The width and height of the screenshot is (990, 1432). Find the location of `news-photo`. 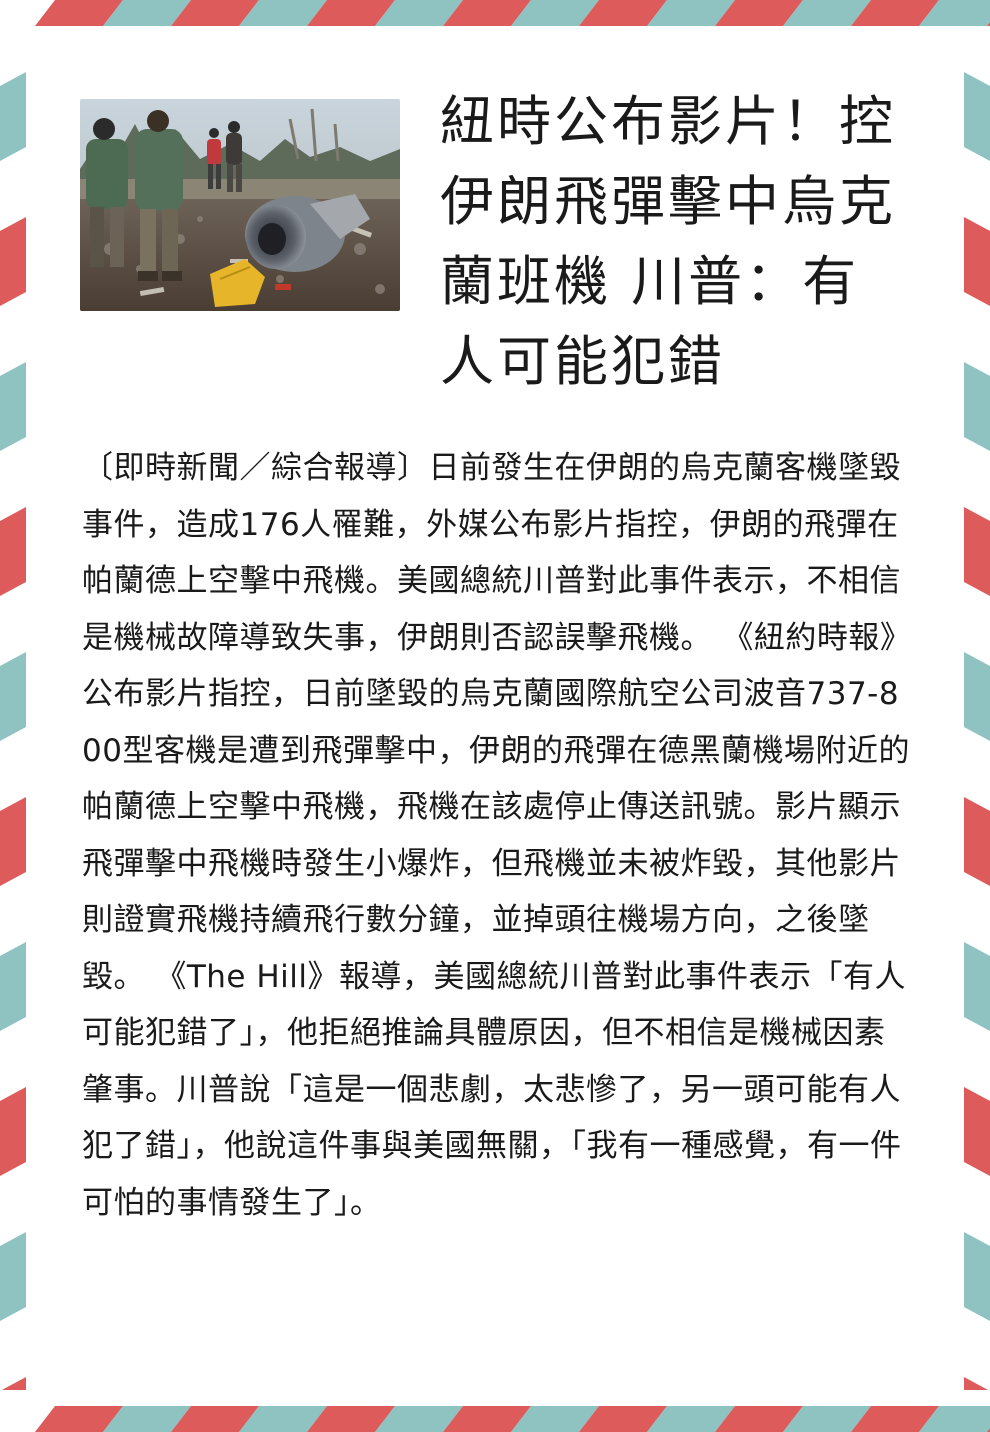

news-photo is located at coordinates (240, 205).